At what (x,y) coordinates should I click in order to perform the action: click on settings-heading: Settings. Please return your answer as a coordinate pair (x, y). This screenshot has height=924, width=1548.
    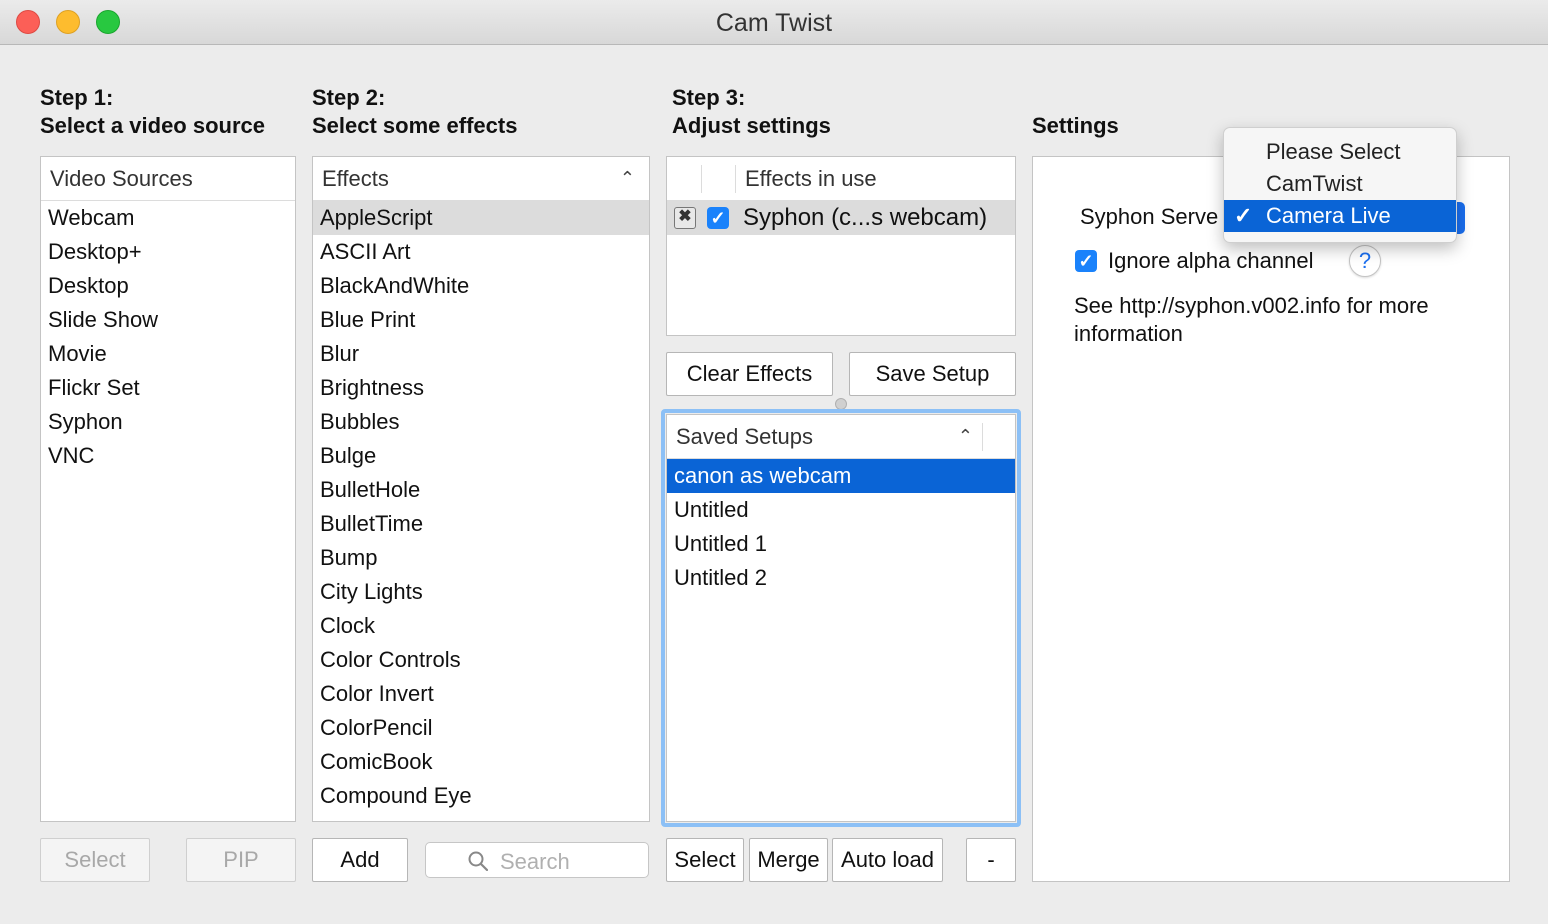
    Looking at the image, I should click on (1075, 125).